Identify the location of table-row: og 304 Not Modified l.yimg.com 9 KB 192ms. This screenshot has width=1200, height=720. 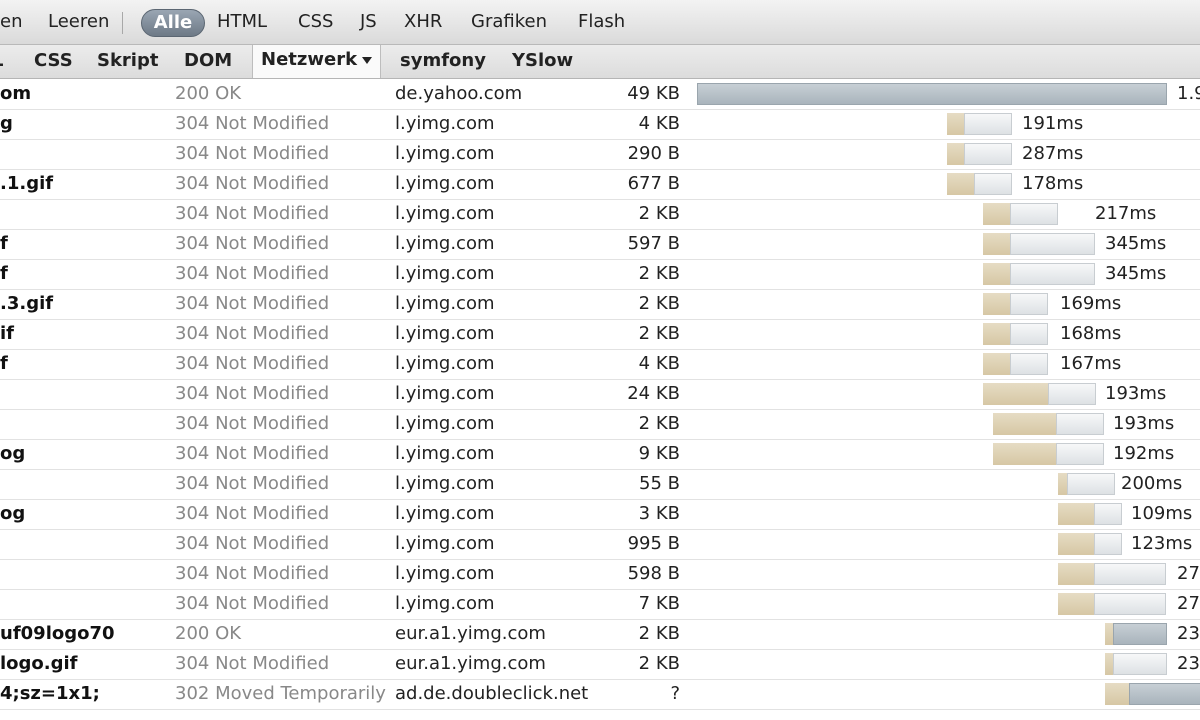
(600, 454).